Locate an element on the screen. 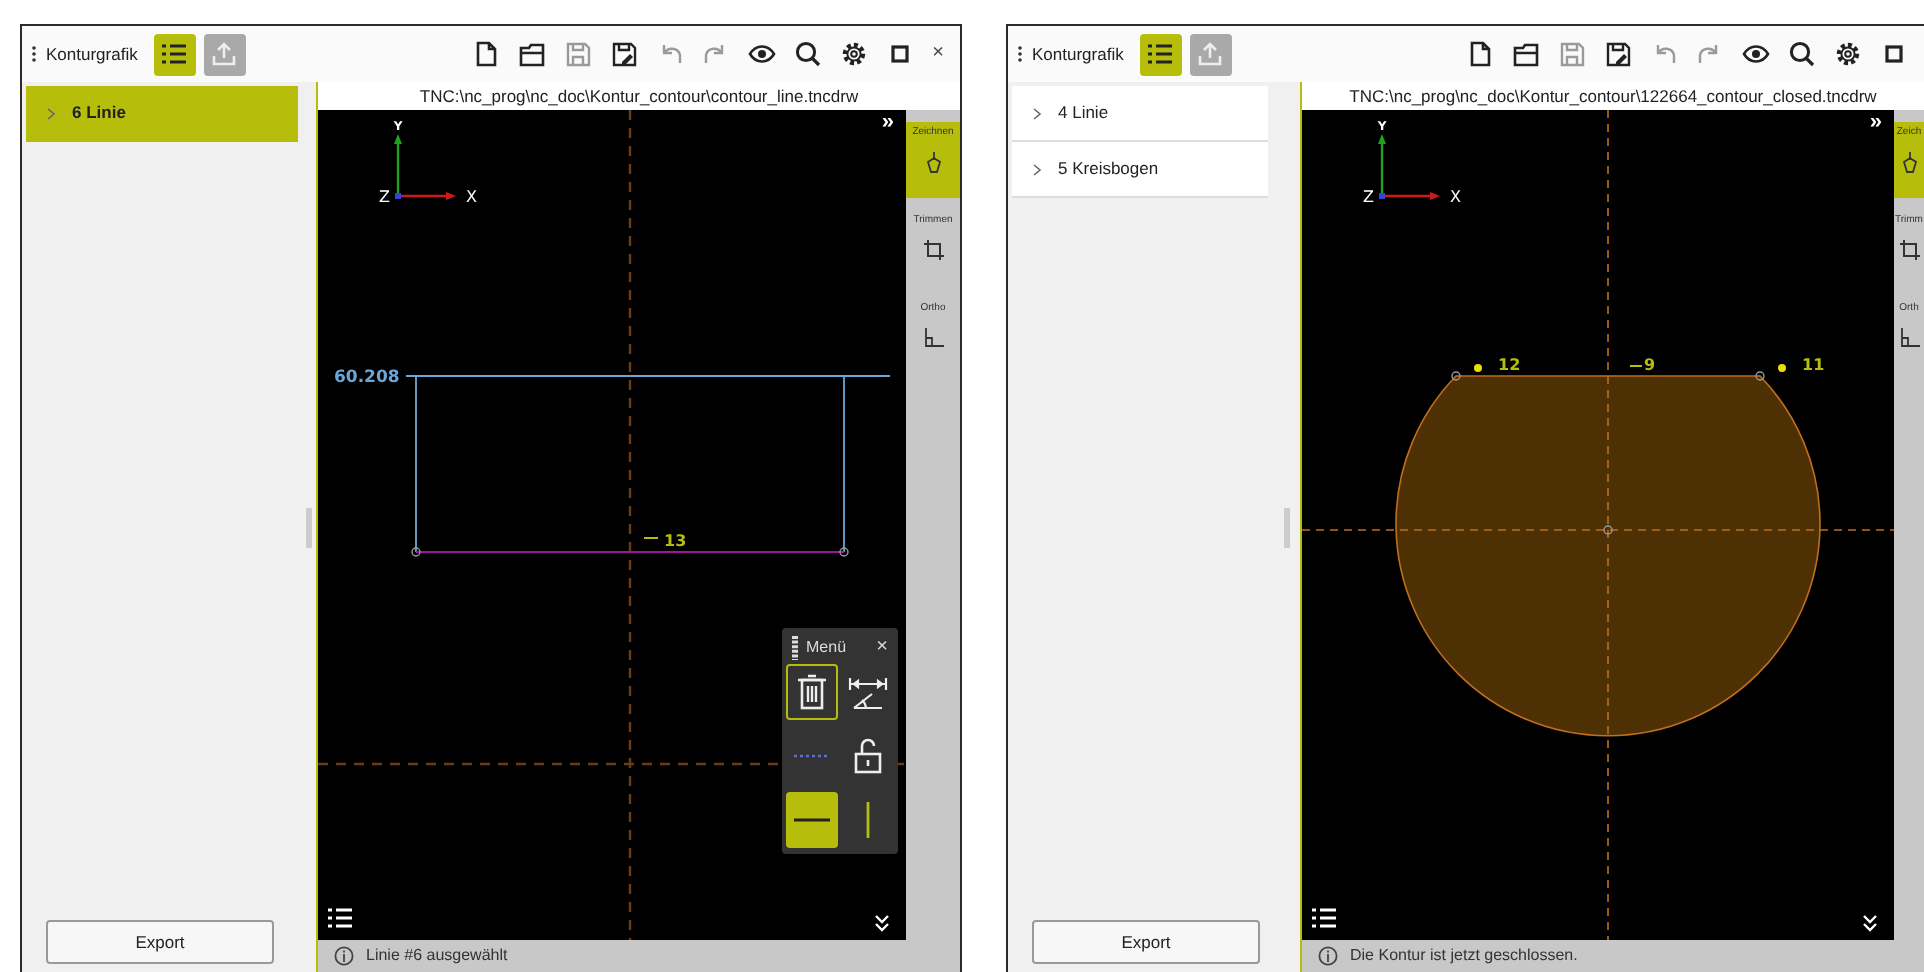  dimension-value: 60.208 is located at coordinates (367, 378).